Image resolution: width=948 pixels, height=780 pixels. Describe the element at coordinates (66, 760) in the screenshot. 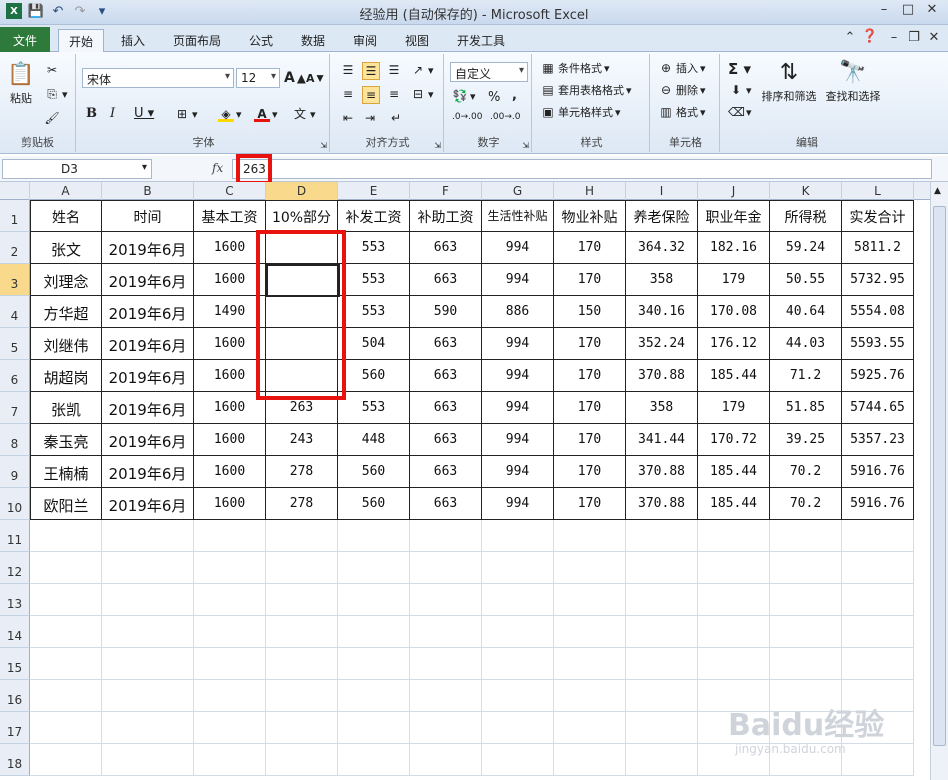

I see `cell-a18` at that location.